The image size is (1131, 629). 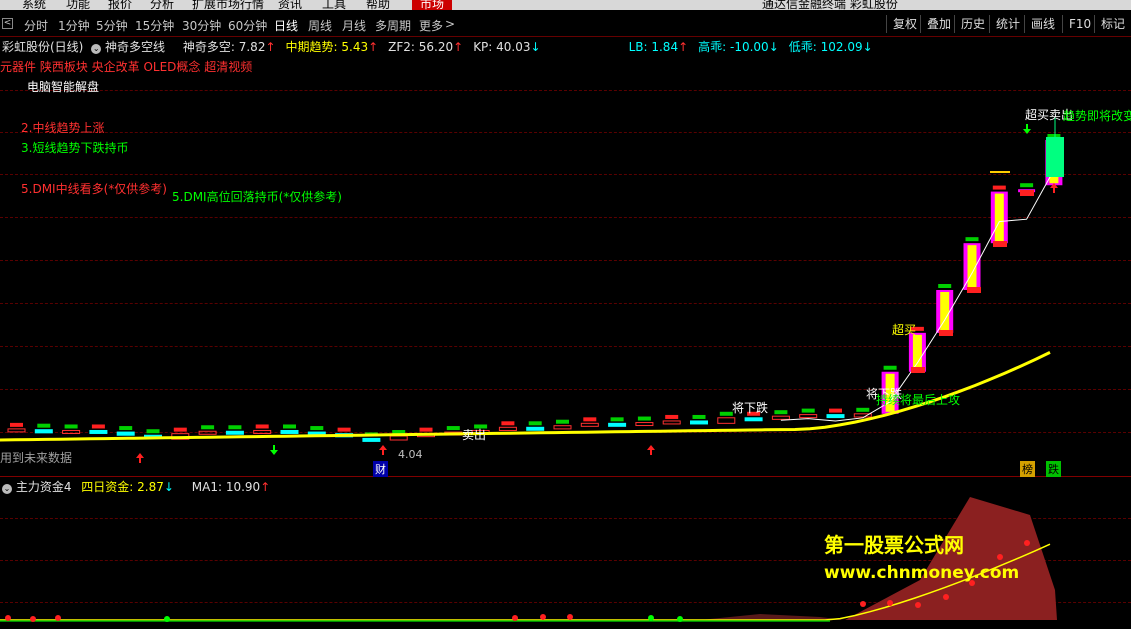 I want to click on low-price-label: 4.04, so click(x=410, y=454).